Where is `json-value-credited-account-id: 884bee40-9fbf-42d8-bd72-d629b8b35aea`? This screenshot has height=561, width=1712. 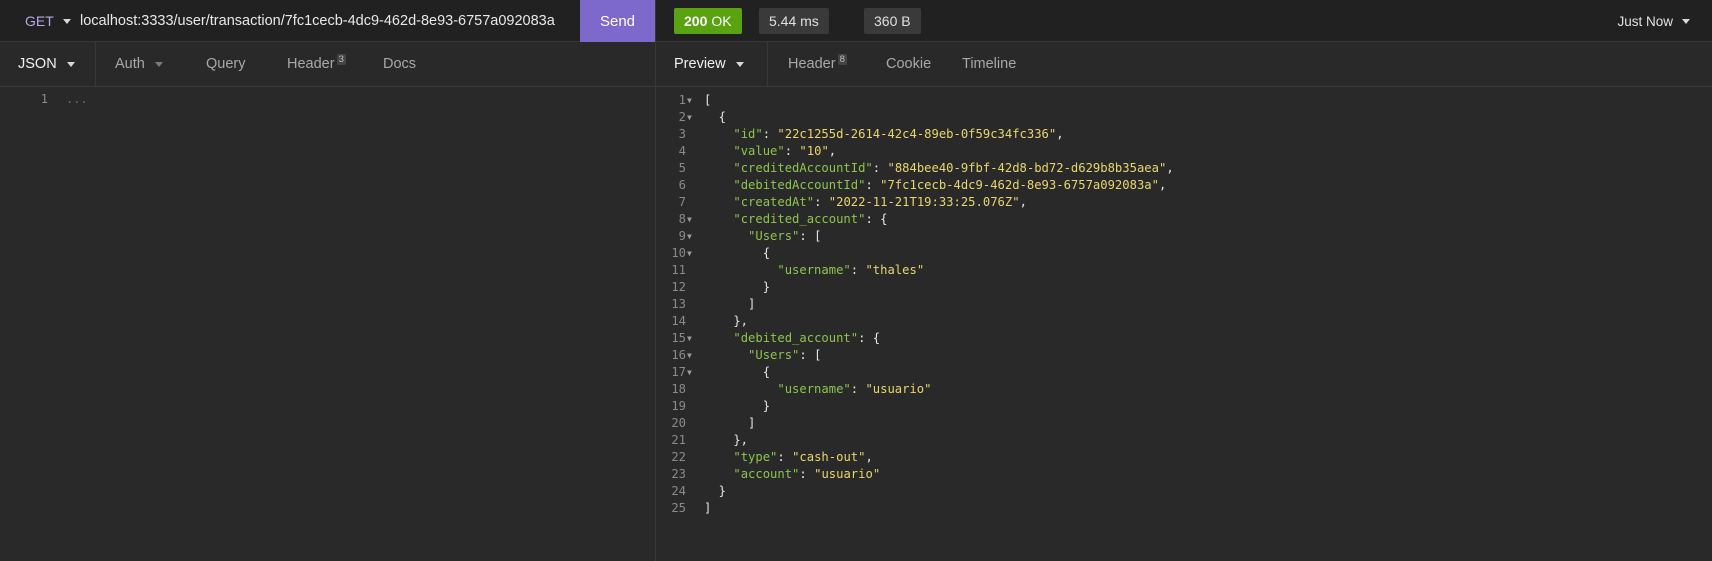
json-value-credited-account-id: 884bee40-9fbf-42d8-bd72-d629b8b35aea is located at coordinates (1026, 168).